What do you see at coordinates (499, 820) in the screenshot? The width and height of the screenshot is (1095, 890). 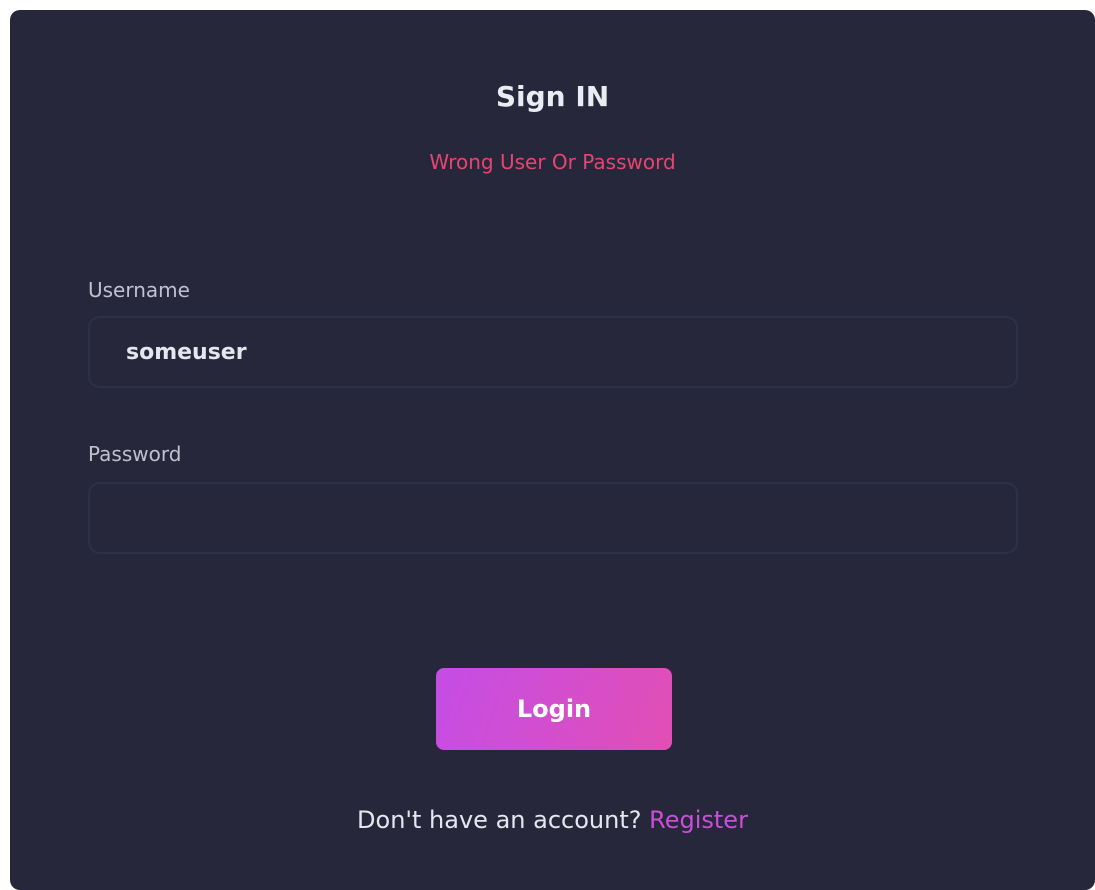 I see `register-prompt-text: Don't have an account?` at bounding box center [499, 820].